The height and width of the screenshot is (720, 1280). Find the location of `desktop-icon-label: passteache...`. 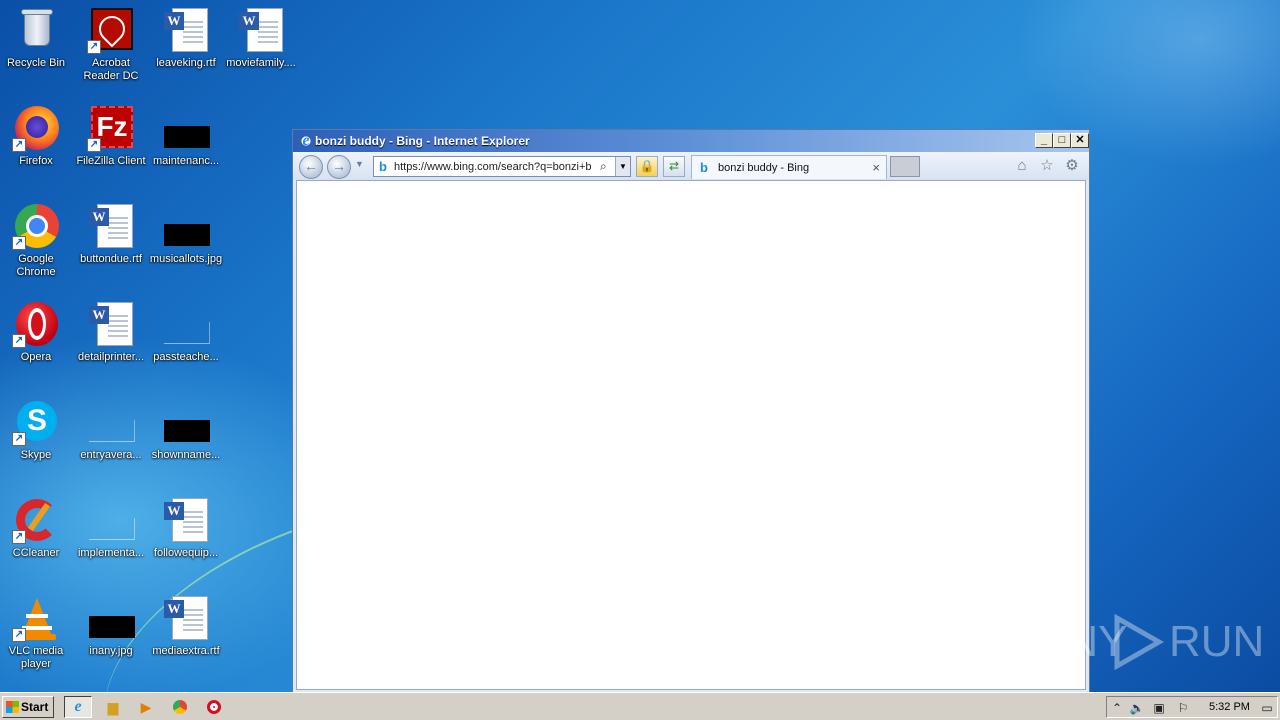

desktop-icon-label: passteache... is located at coordinates (186, 357).